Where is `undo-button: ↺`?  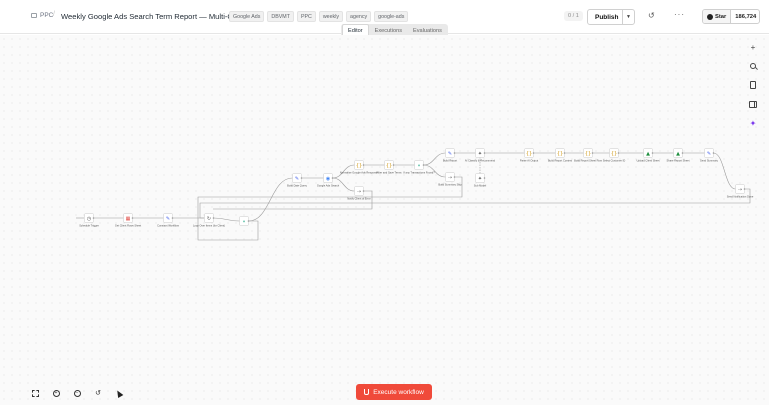 undo-button: ↺ is located at coordinates (98, 393).